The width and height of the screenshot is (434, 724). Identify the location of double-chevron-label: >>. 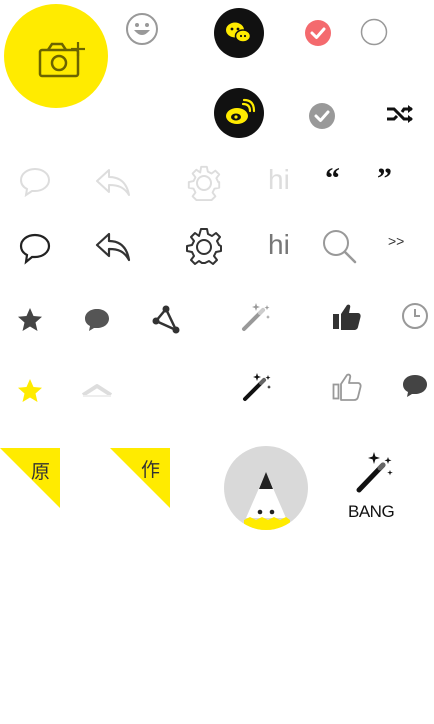
(396, 241).